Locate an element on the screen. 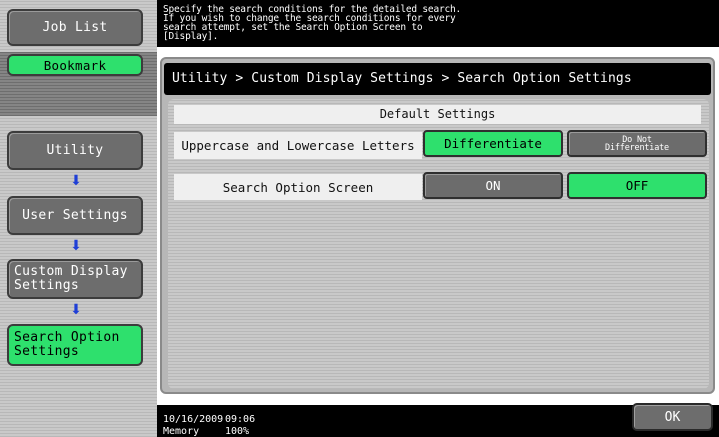 The height and width of the screenshot is (437, 719). do-not-differentiate-button: Do Not Differentiate is located at coordinates (637, 143).